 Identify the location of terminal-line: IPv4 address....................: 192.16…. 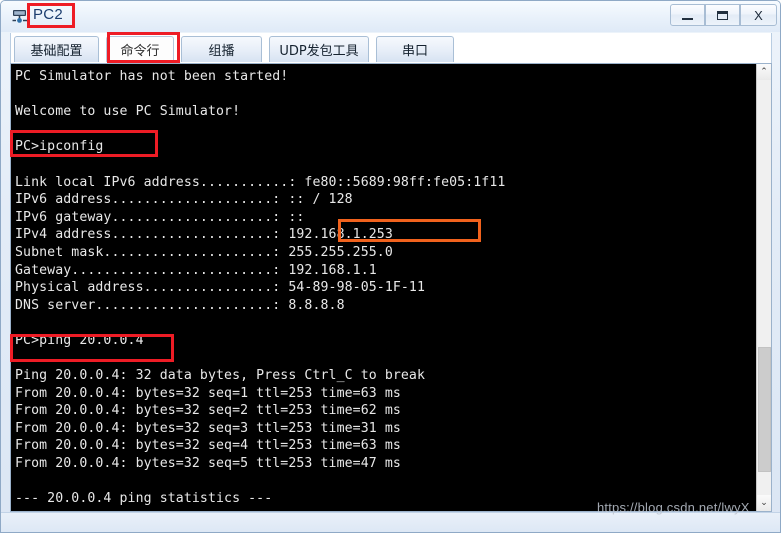
(204, 235).